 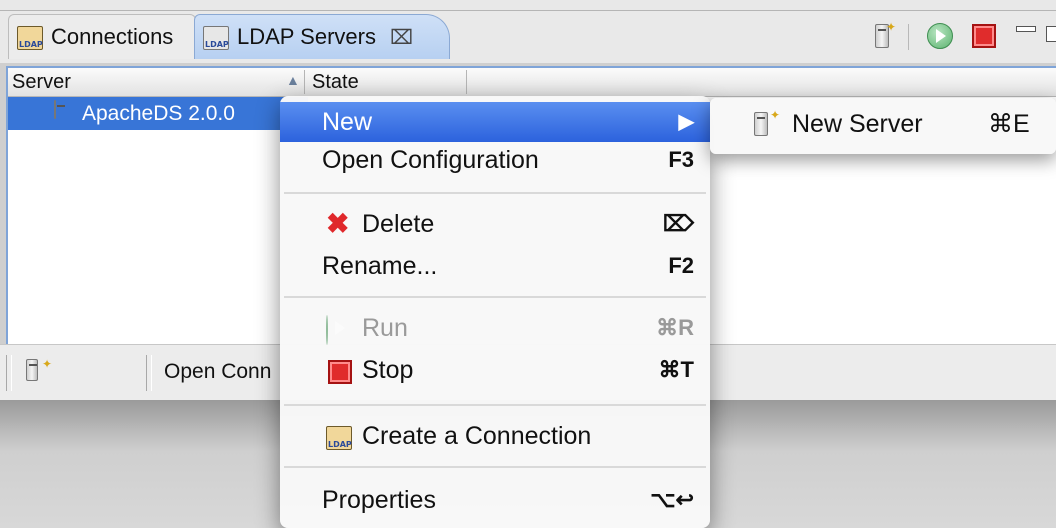 I want to click on ldap-connections-icon: LDAP, so click(x=30, y=37).